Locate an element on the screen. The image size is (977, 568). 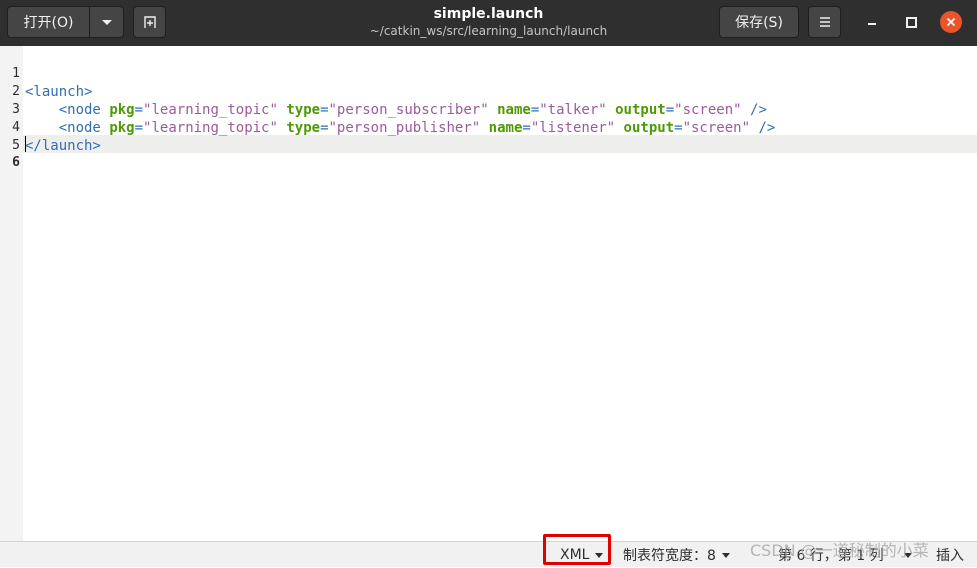
code-line: 4 </launch> is located at coordinates (50, 127).